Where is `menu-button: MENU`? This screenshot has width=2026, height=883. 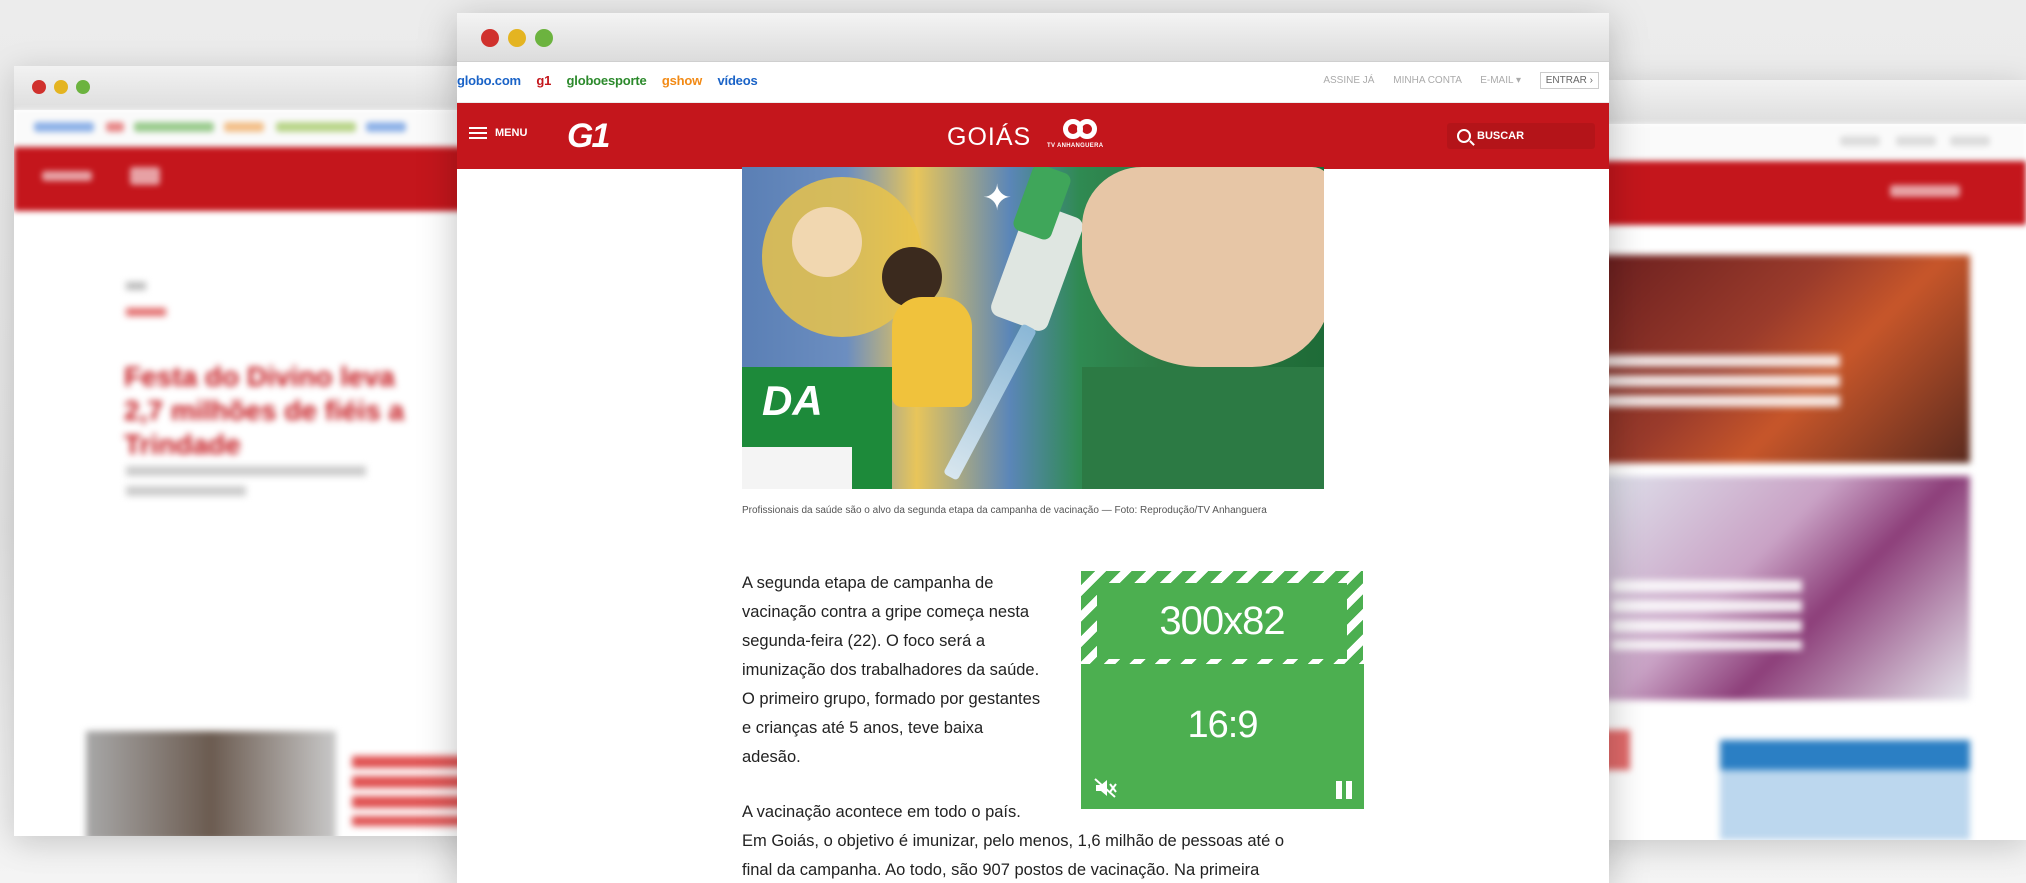 menu-button: MENU is located at coordinates (498, 133).